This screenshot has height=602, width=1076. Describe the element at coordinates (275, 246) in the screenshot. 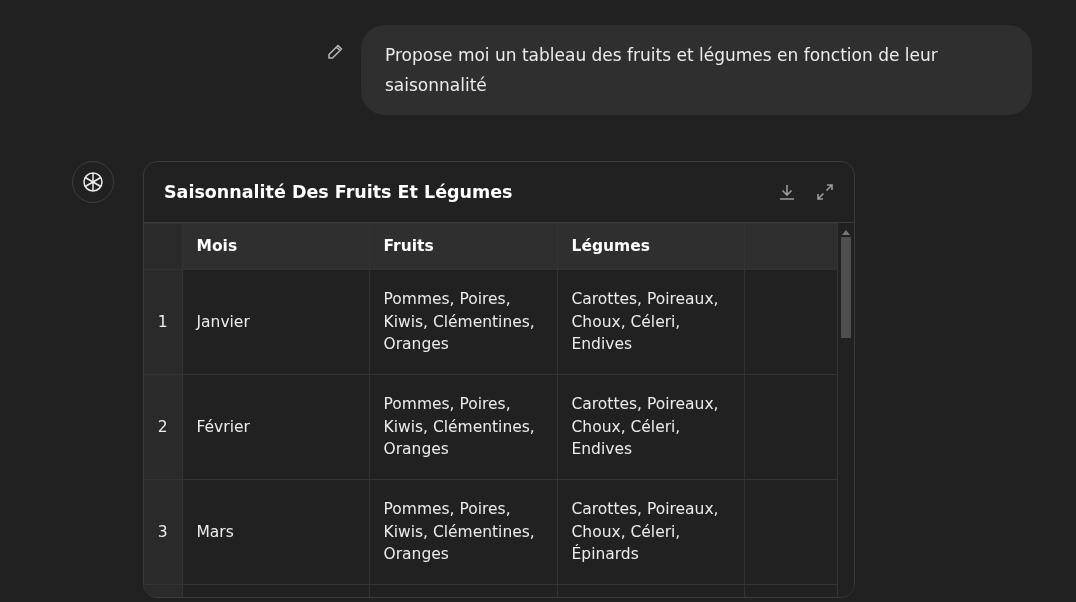

I see `column-header: Mois` at that location.